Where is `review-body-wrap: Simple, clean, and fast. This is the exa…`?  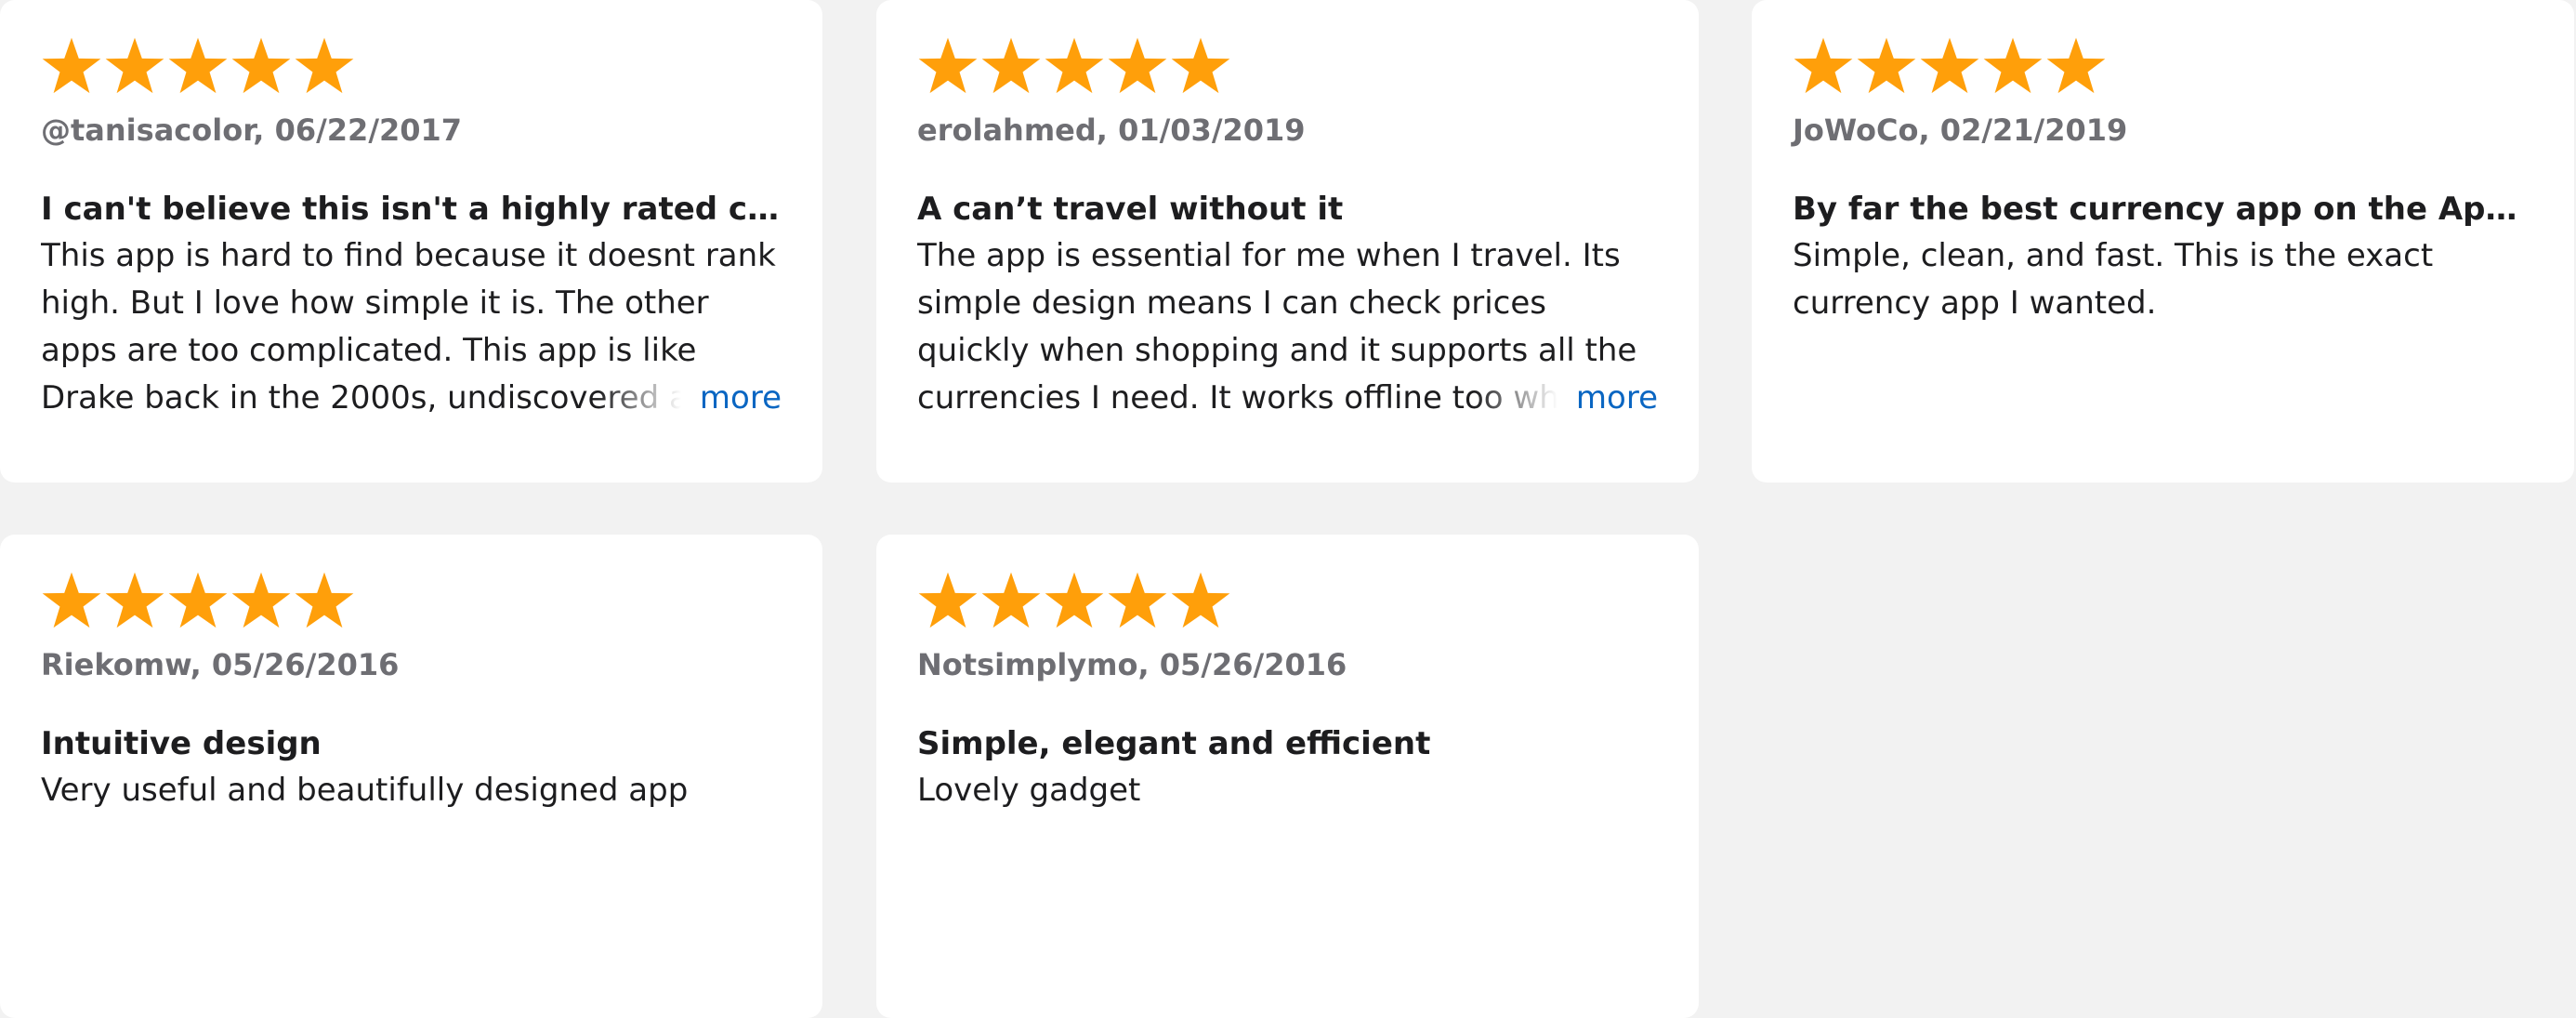
review-body-wrap: Simple, clean, and fast. This is the exa… is located at coordinates (2163, 279).